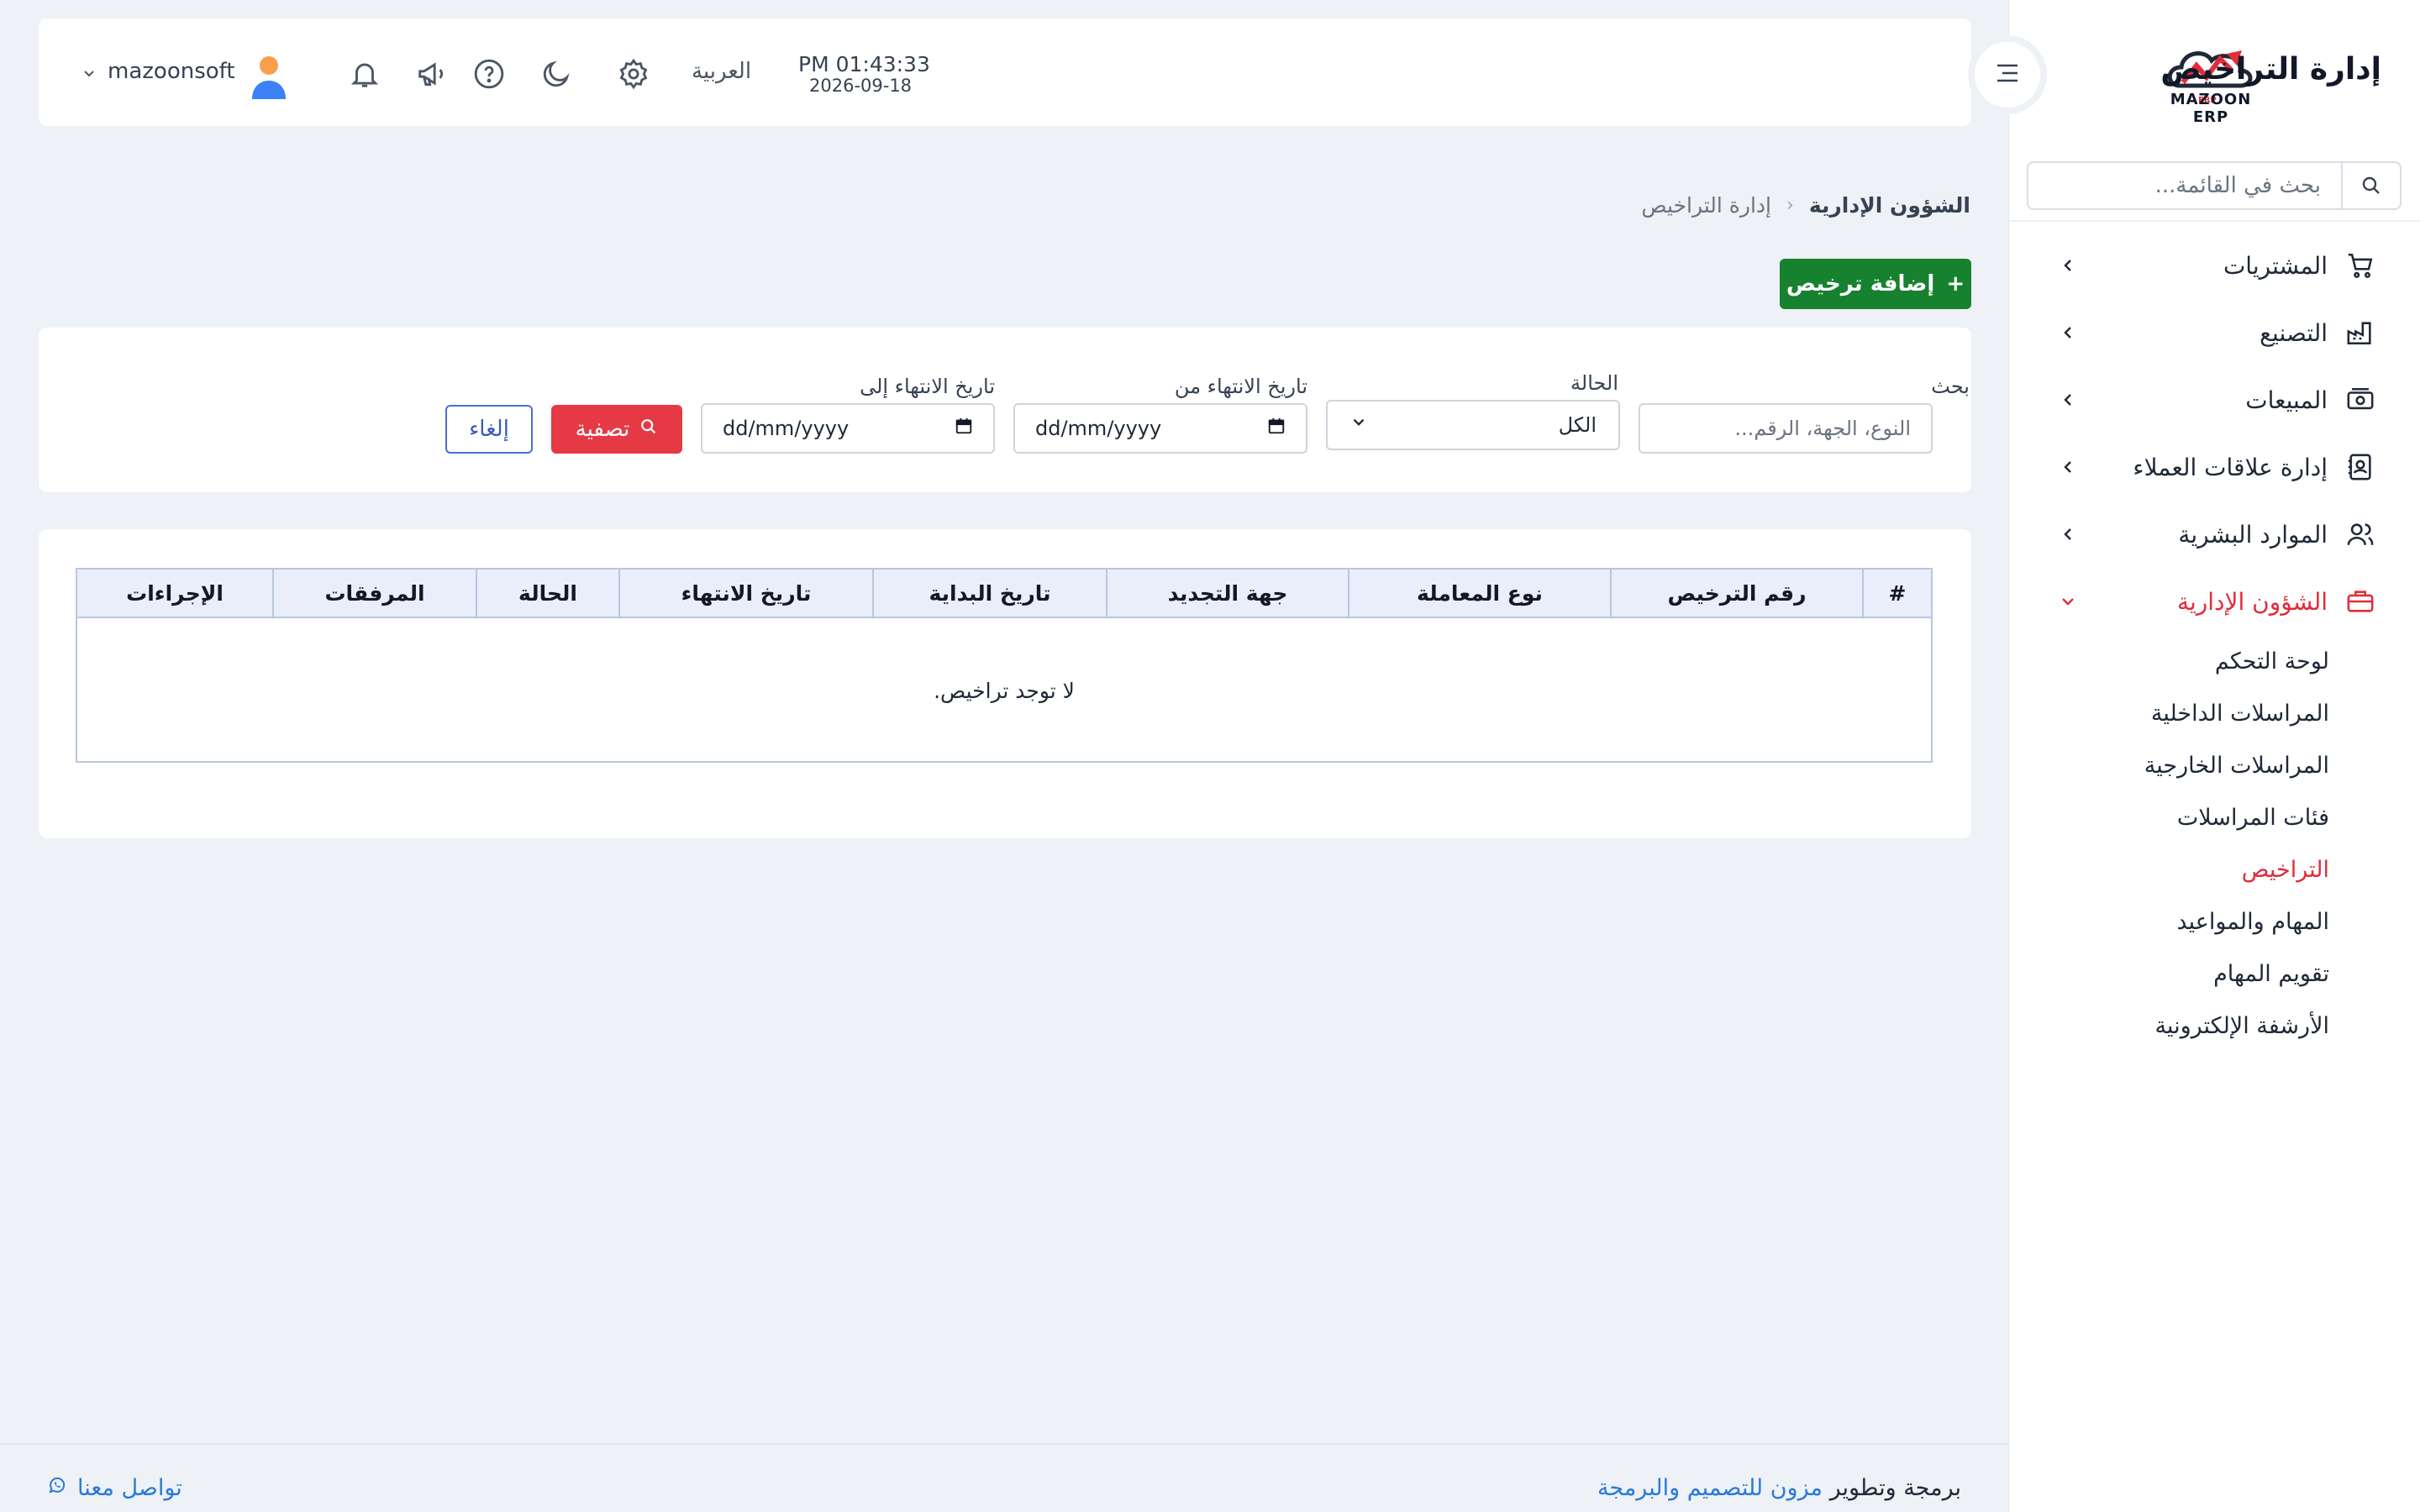  Describe the element at coordinates (1895, 1488) in the screenshot. I see `footer-credit-prefix: برمجة وتطوير` at that location.